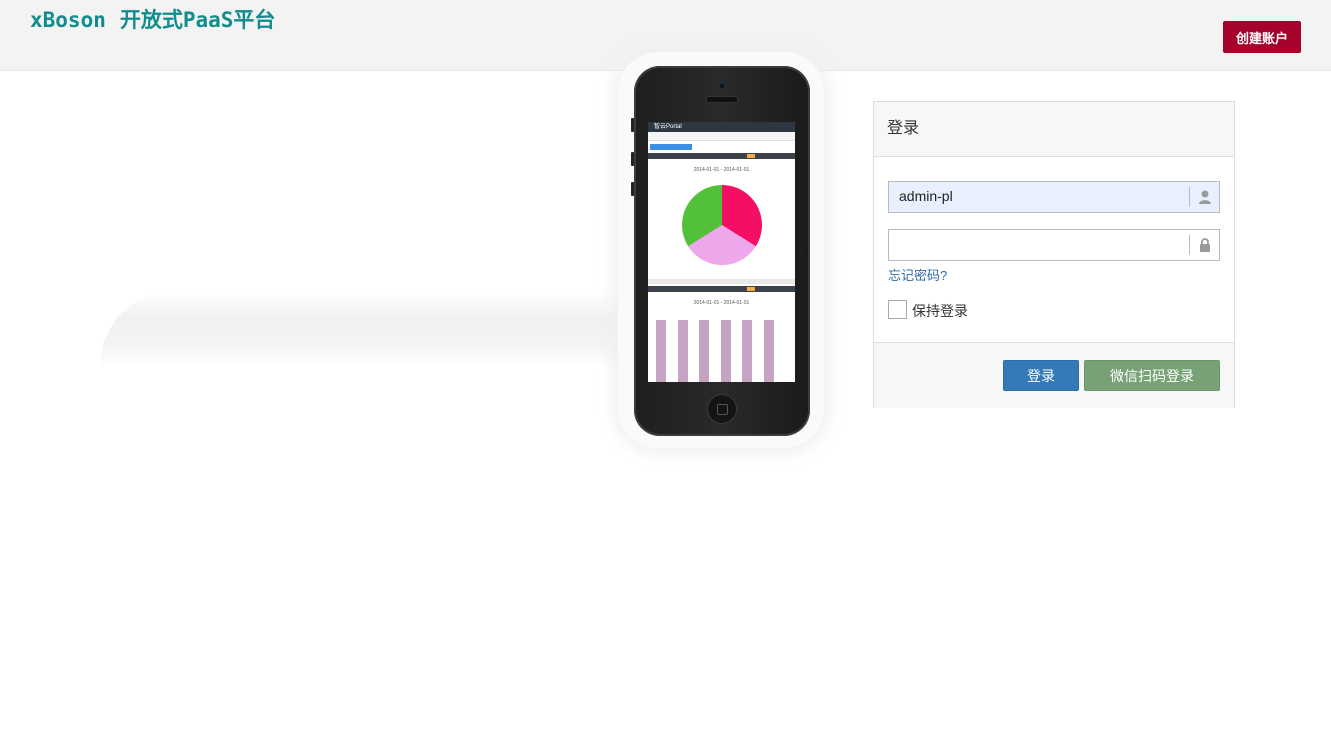 Image resolution: width=1331 pixels, height=744 pixels. I want to click on login-footer: 登录 微信扫码登录, so click(1054, 375).